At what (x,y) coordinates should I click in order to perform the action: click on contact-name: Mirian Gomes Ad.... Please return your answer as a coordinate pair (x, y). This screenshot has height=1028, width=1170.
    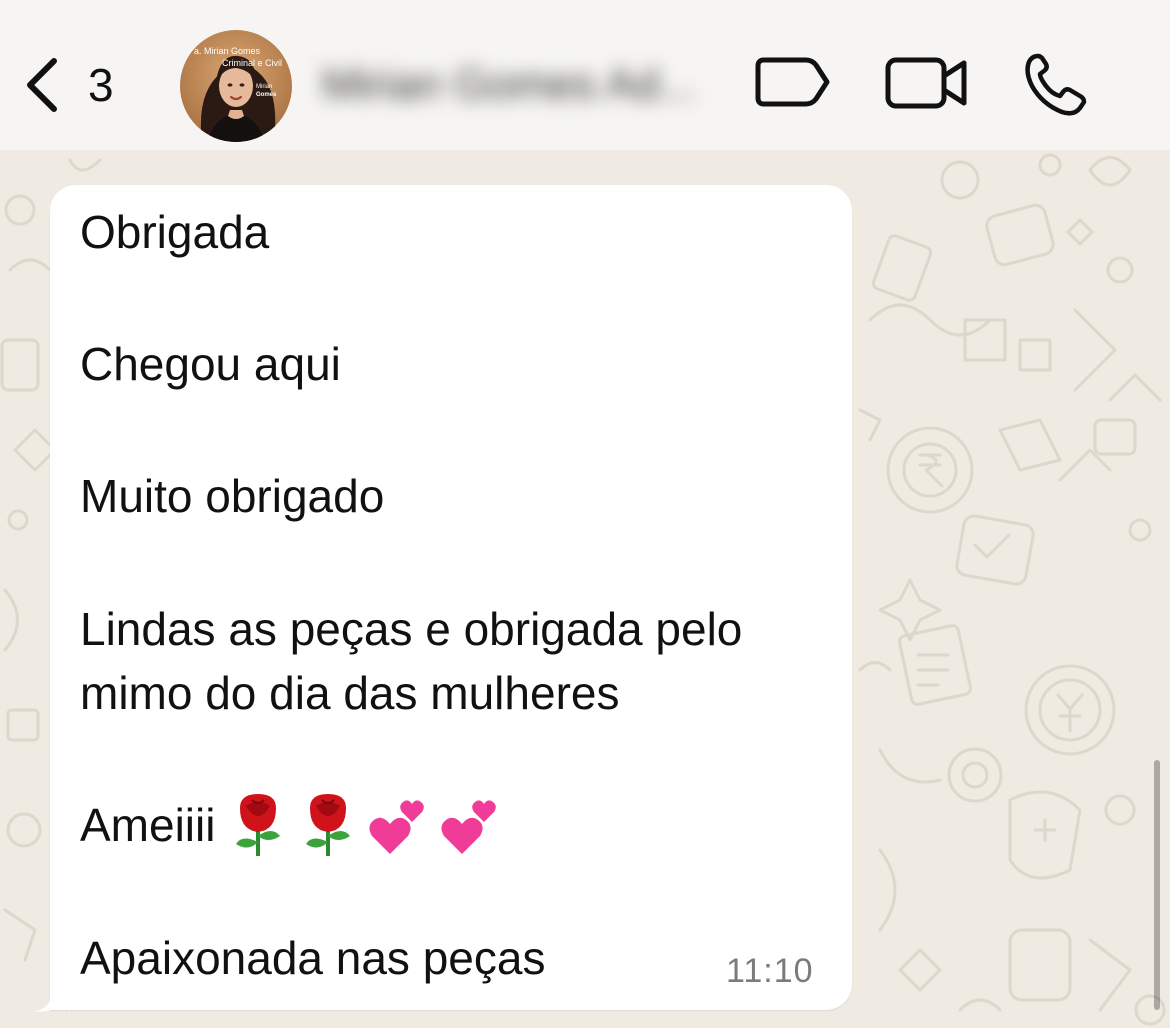
    Looking at the image, I should click on (517, 85).